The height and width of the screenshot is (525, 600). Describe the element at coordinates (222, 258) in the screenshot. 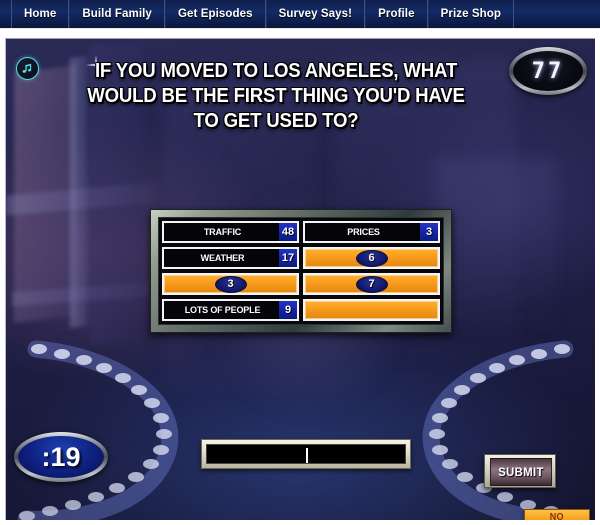

I see `answer-text: WEATHER` at that location.